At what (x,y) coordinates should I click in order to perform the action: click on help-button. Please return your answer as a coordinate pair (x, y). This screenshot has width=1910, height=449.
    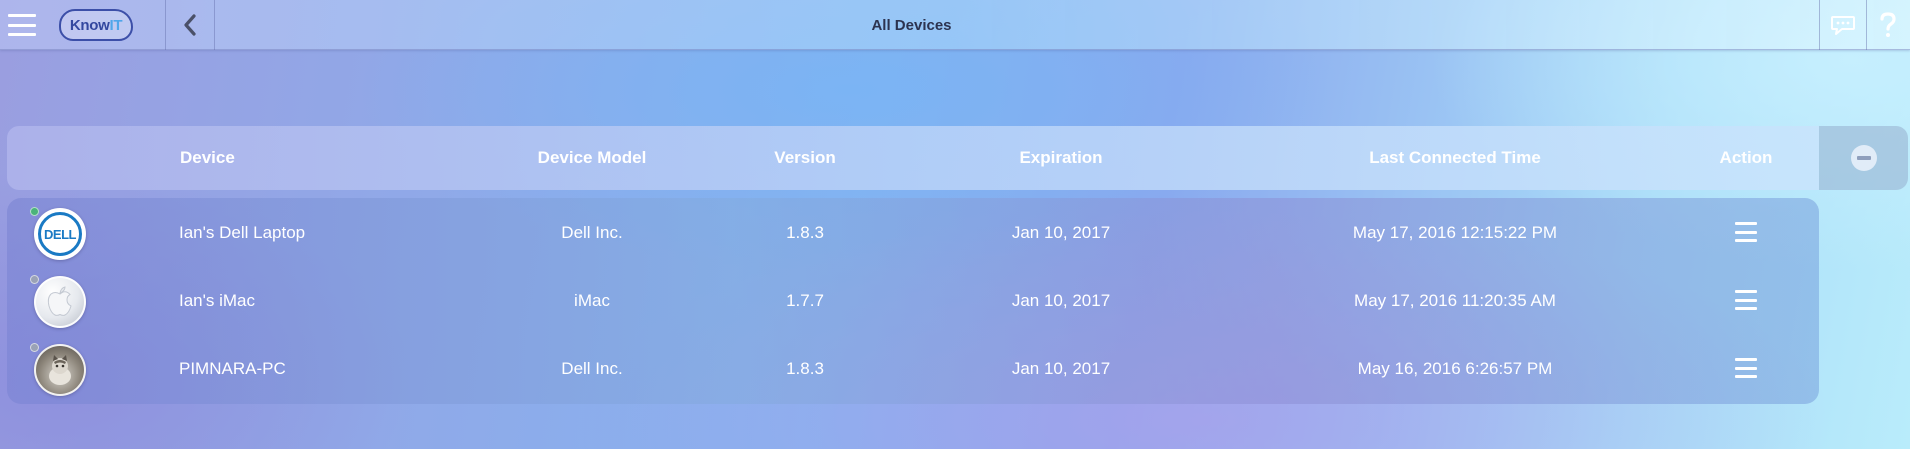
    Looking at the image, I should click on (1888, 25).